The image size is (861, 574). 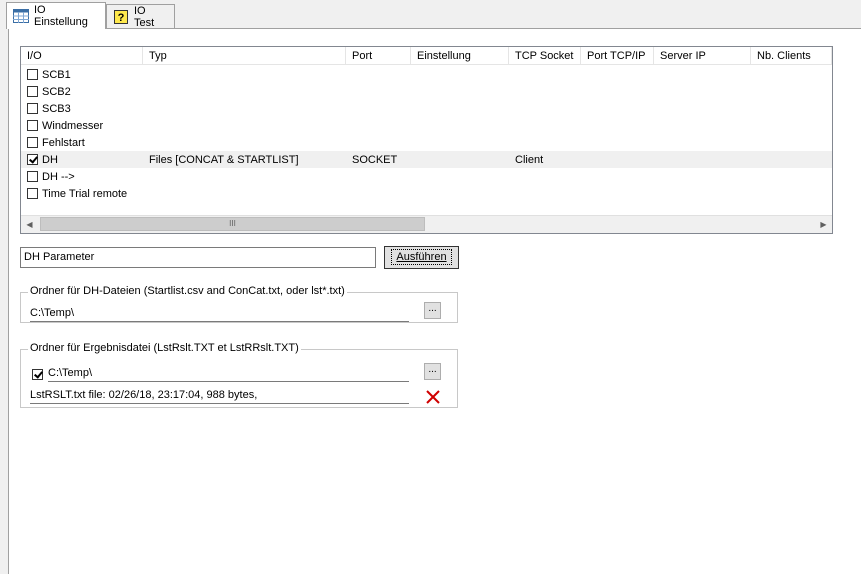 I want to click on io-name: Time Trial remote, so click(x=85, y=193).